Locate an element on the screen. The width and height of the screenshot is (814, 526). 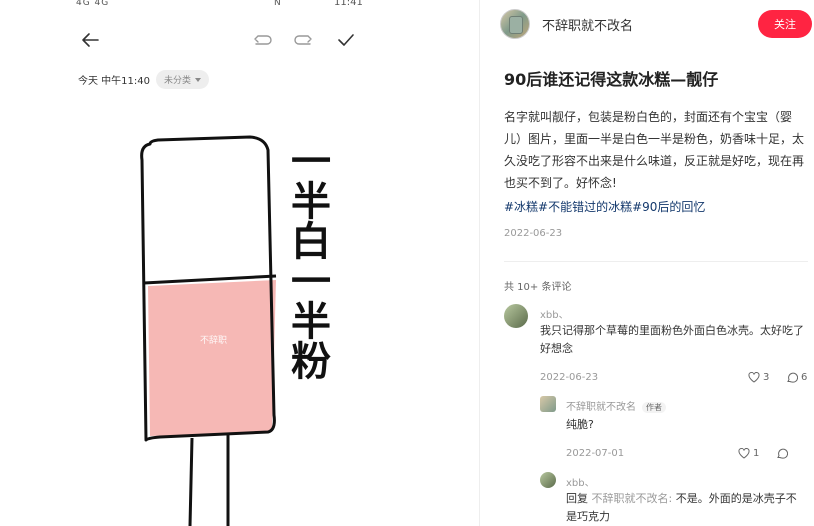
reply-prefix: 回复 is located at coordinates (577, 498).